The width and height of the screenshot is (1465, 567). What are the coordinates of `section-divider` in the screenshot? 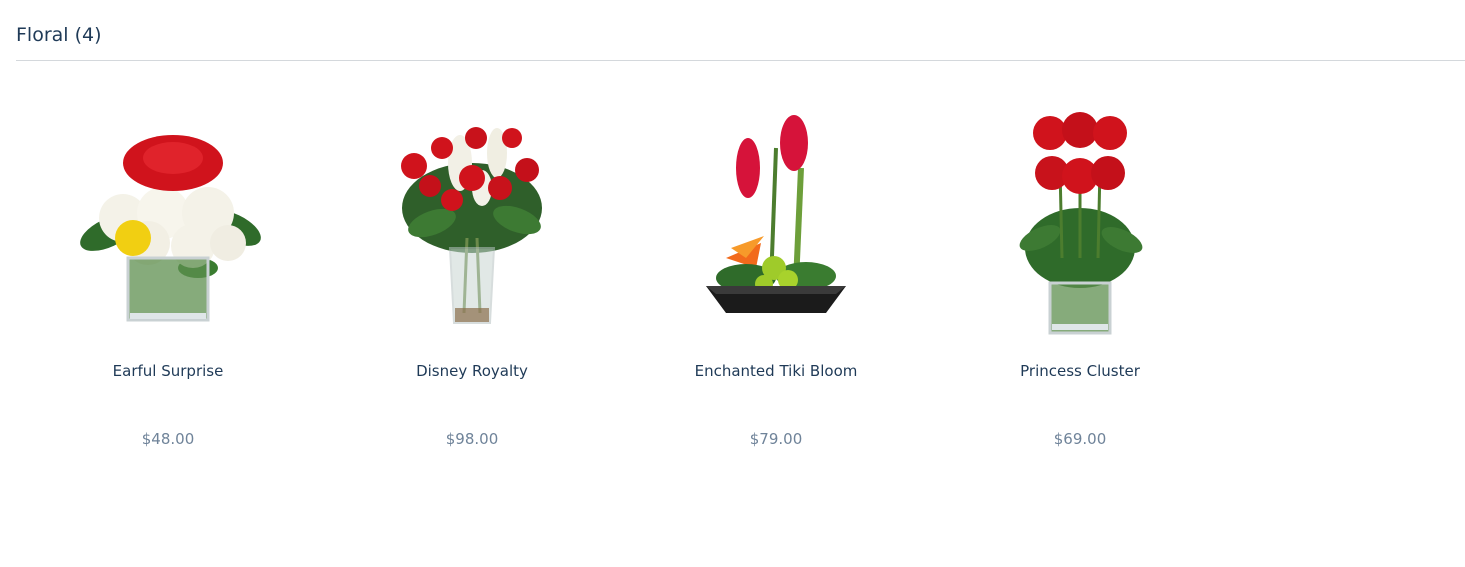 It's located at (740, 60).